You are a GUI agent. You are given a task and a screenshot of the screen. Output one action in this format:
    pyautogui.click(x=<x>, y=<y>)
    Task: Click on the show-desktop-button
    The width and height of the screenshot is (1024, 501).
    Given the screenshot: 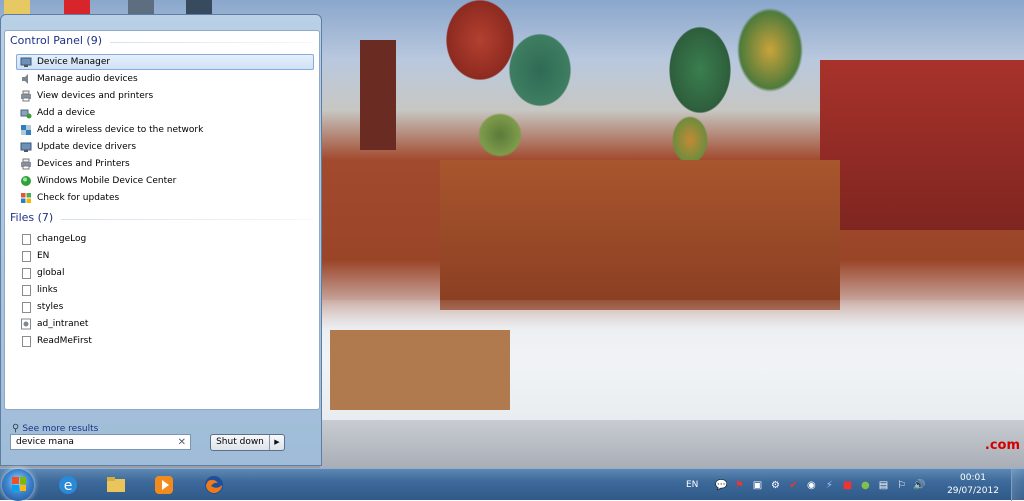 What is the action you would take?
    pyautogui.click(x=1017, y=485)
    